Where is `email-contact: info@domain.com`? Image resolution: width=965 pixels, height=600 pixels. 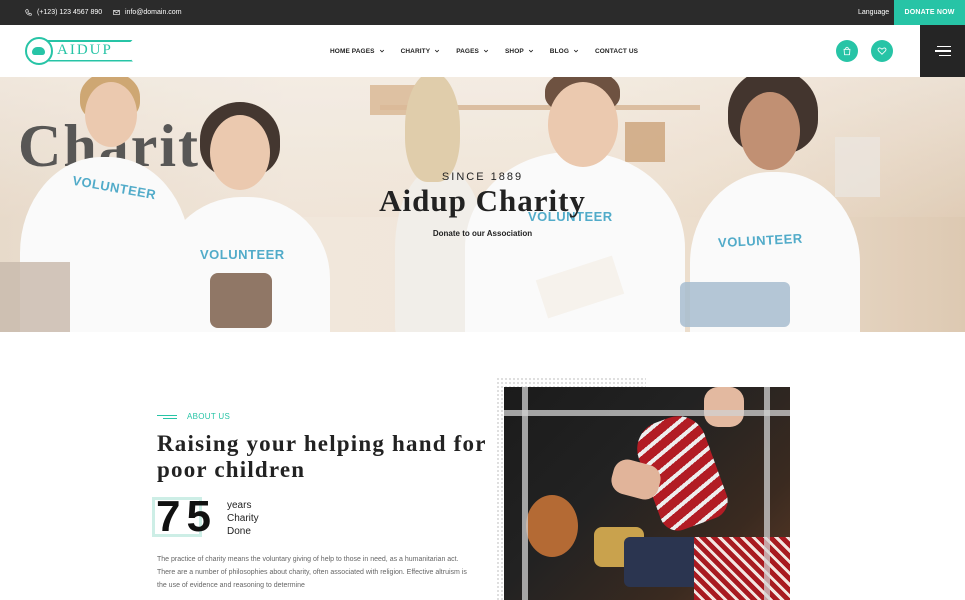 email-contact: info@domain.com is located at coordinates (147, 12).